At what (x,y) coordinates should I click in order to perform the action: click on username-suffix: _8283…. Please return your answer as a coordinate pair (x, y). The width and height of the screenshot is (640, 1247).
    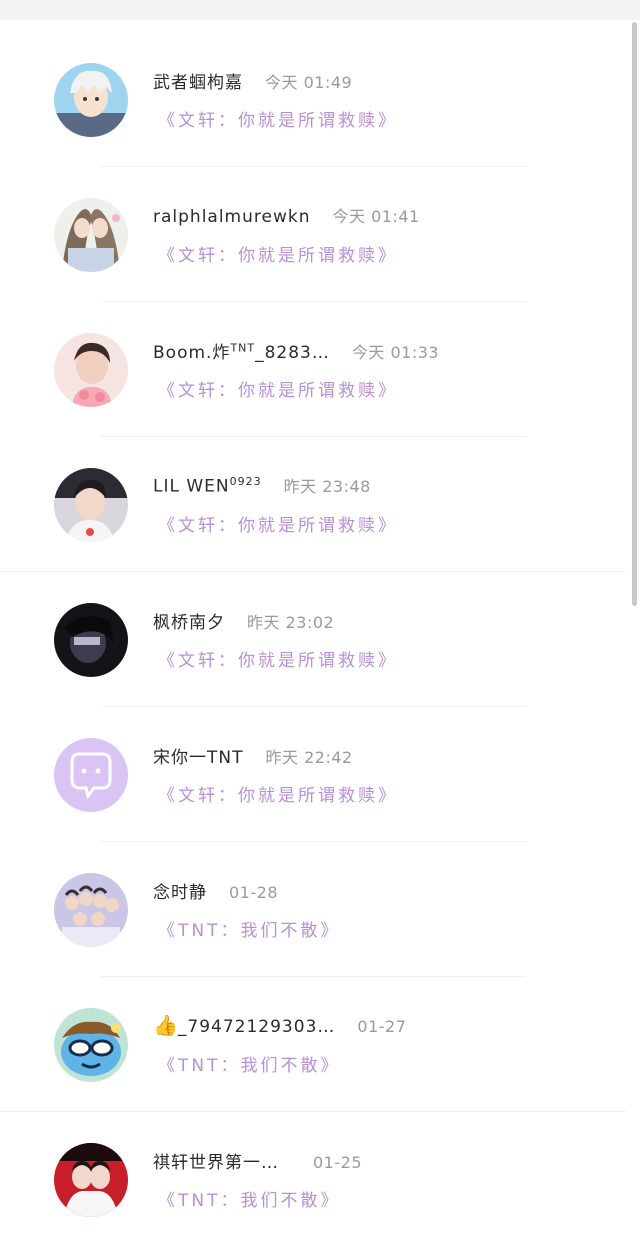
    Looking at the image, I should click on (292, 353).